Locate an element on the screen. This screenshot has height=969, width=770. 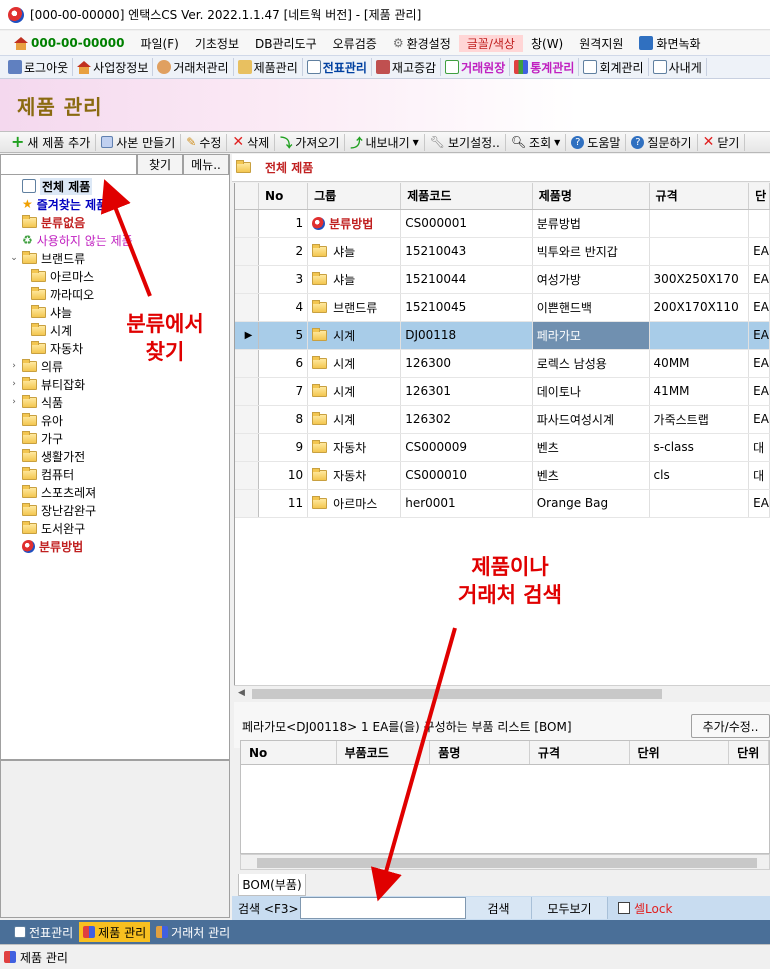
annotation-line: 분류에서 is located at coordinates (165, 324).